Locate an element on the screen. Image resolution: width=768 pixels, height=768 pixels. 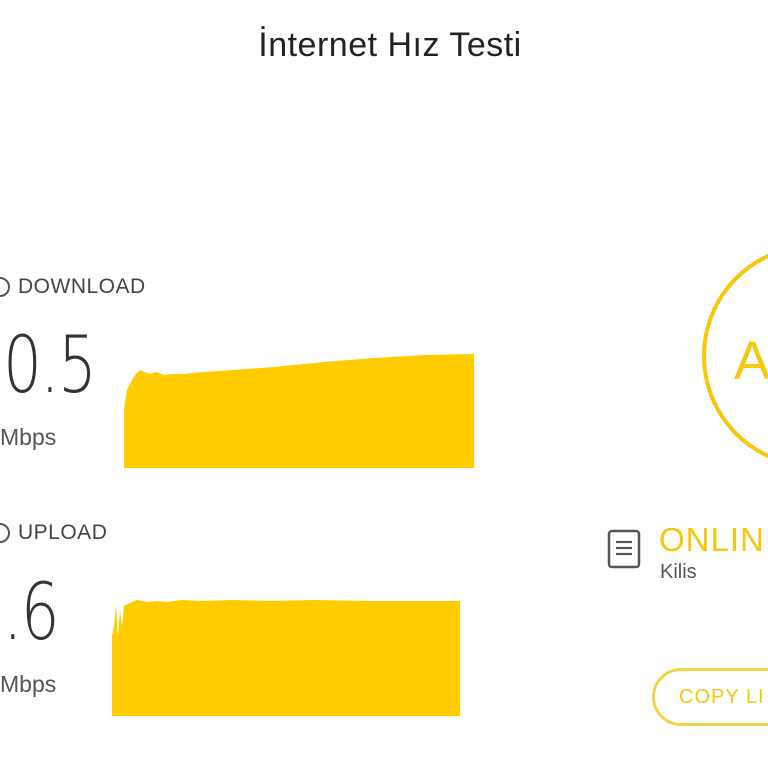
download-label-row: DOWNLOAD is located at coordinates (73, 287).